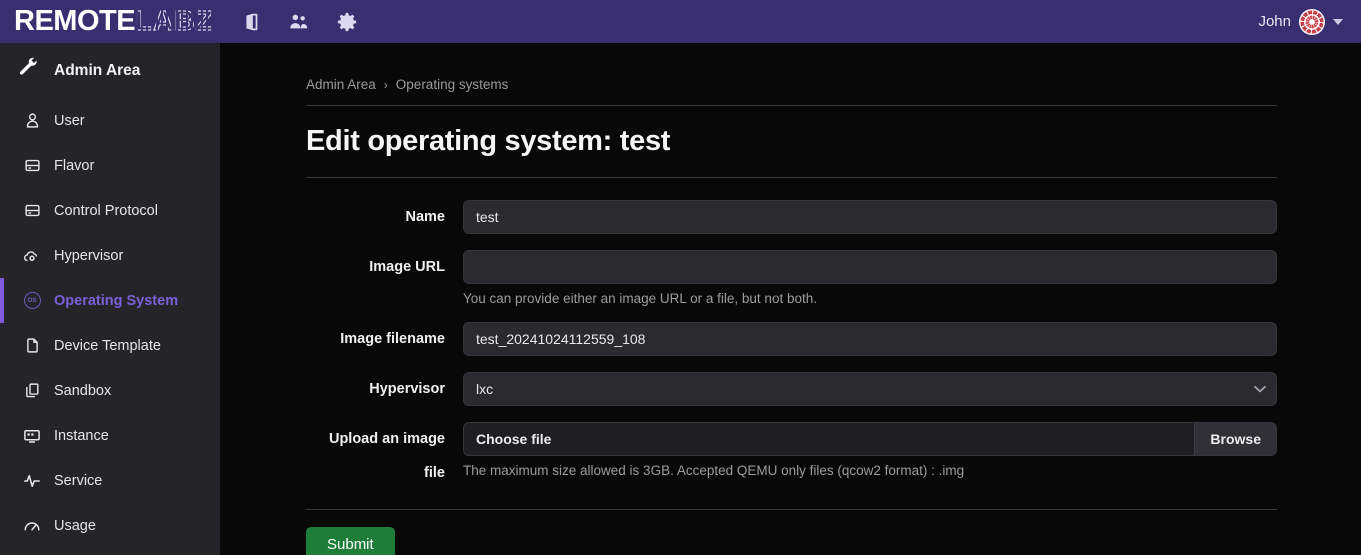 The height and width of the screenshot is (555, 1361). Describe the element at coordinates (110, 480) in the screenshot. I see `sidebar-item-service: Service` at that location.